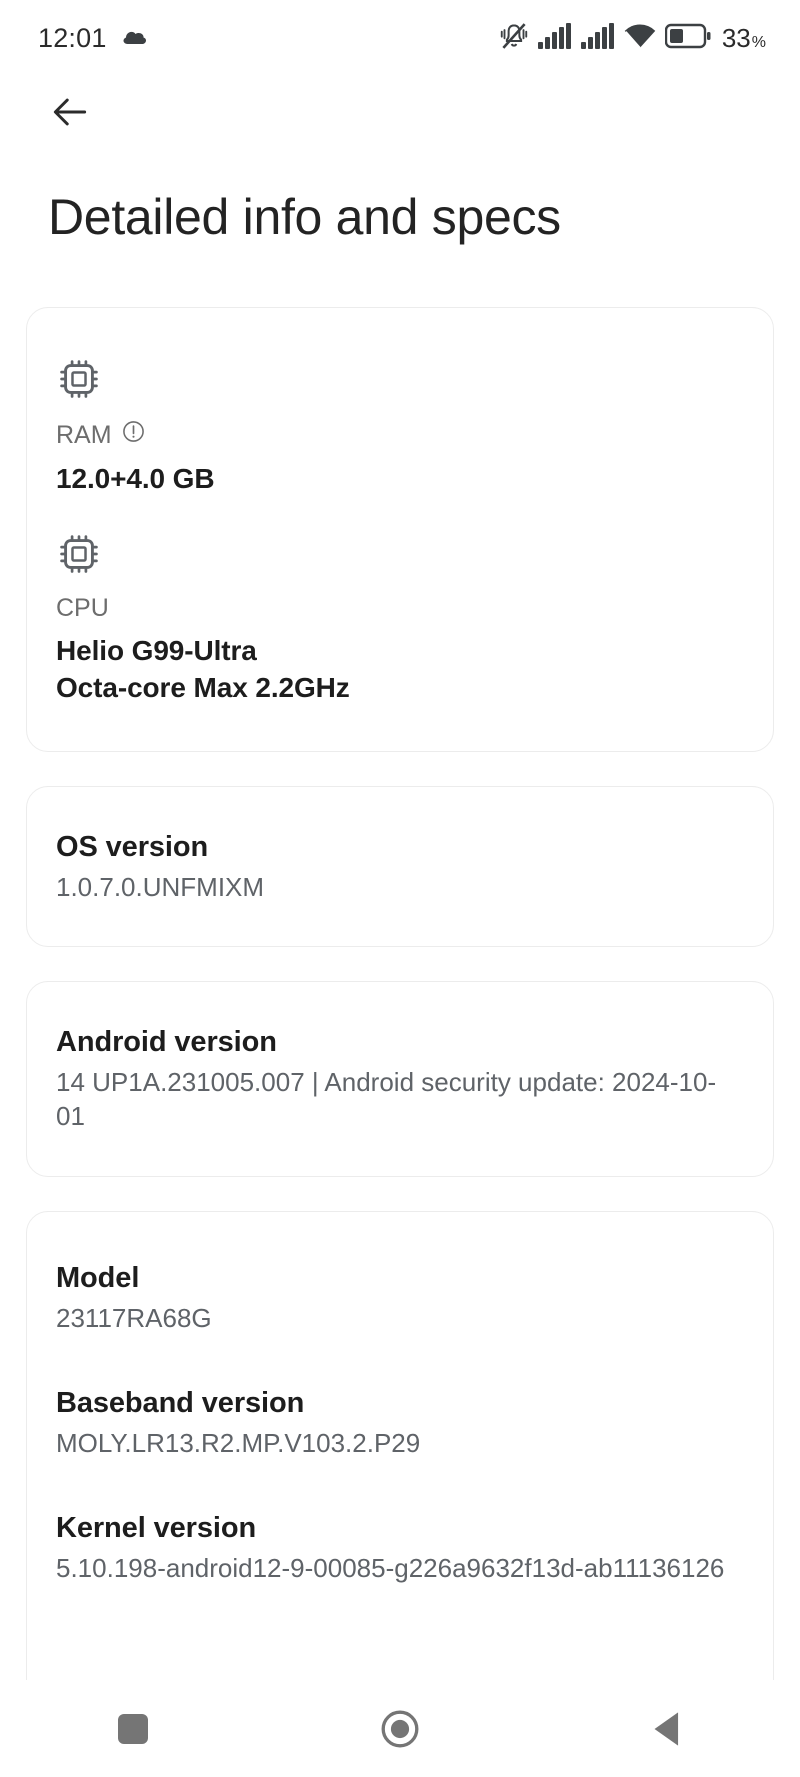 The image size is (800, 1777). What do you see at coordinates (70, 112) in the screenshot?
I see `back-arrow-icon` at bounding box center [70, 112].